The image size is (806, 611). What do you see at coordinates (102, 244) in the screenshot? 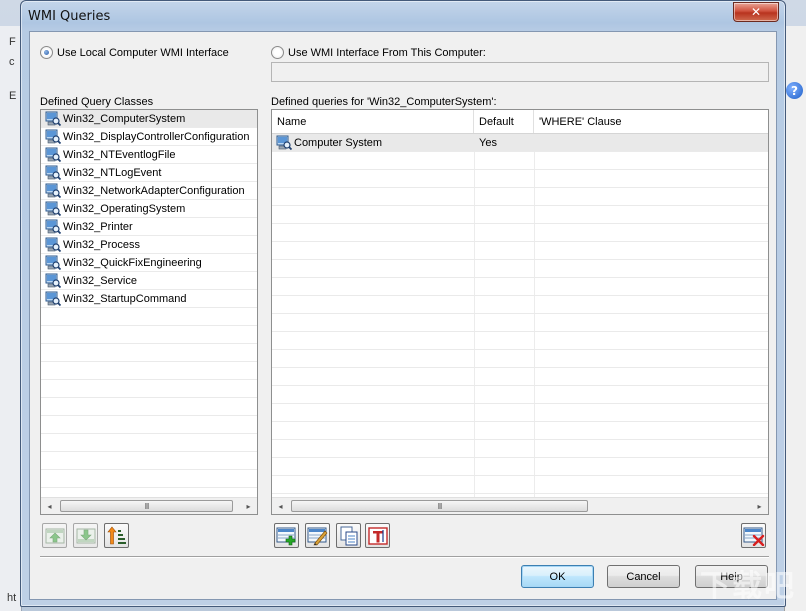
I see `class-name: Win32_Process` at bounding box center [102, 244].